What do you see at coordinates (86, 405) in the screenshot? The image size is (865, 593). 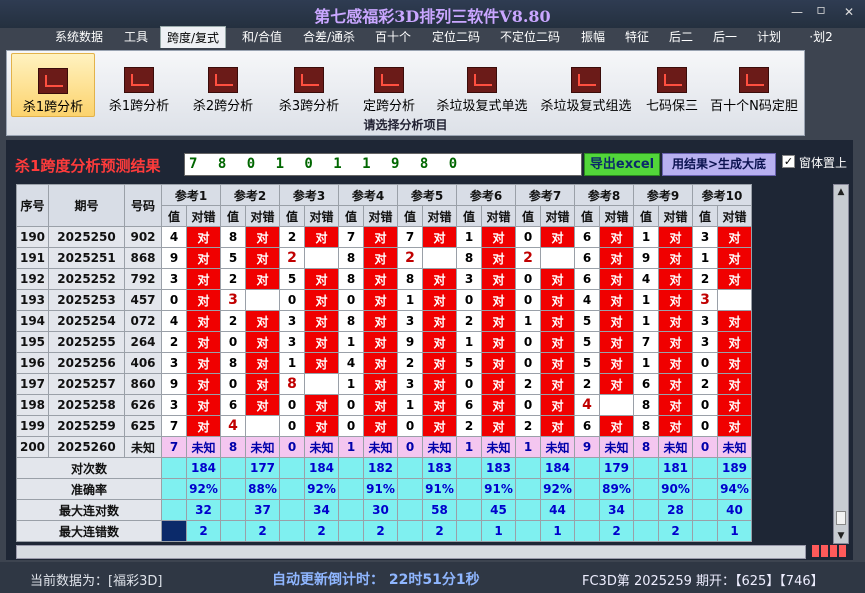 I see `row-issue: 2025258` at bounding box center [86, 405].